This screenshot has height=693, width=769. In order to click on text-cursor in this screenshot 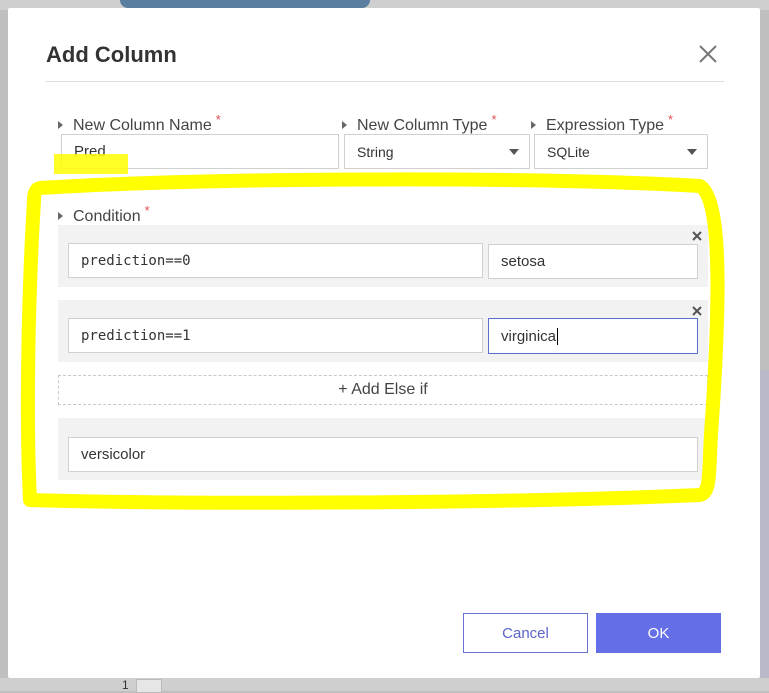, I will do `click(558, 336)`.